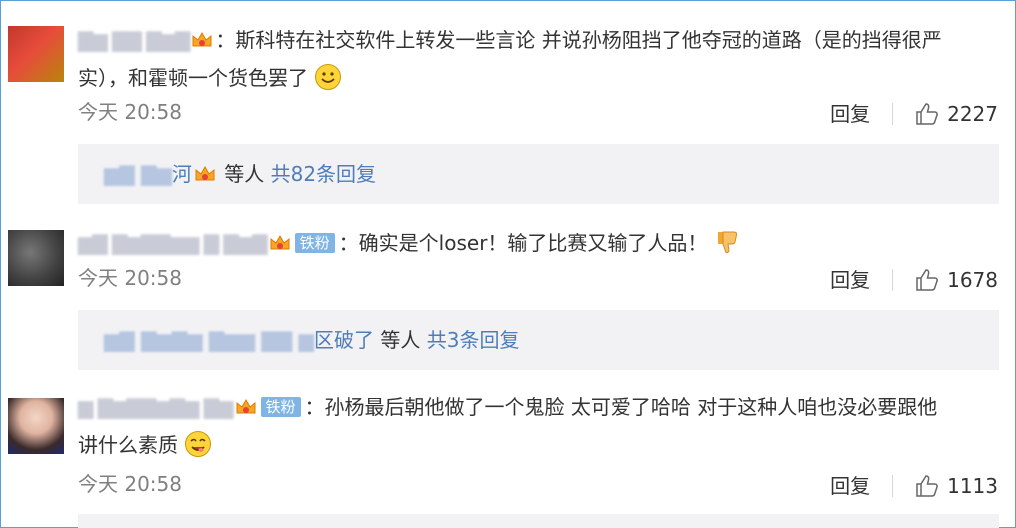 This screenshot has width=1016, height=528. Describe the element at coordinates (972, 280) in the screenshot. I see `like-count: 1678` at that location.